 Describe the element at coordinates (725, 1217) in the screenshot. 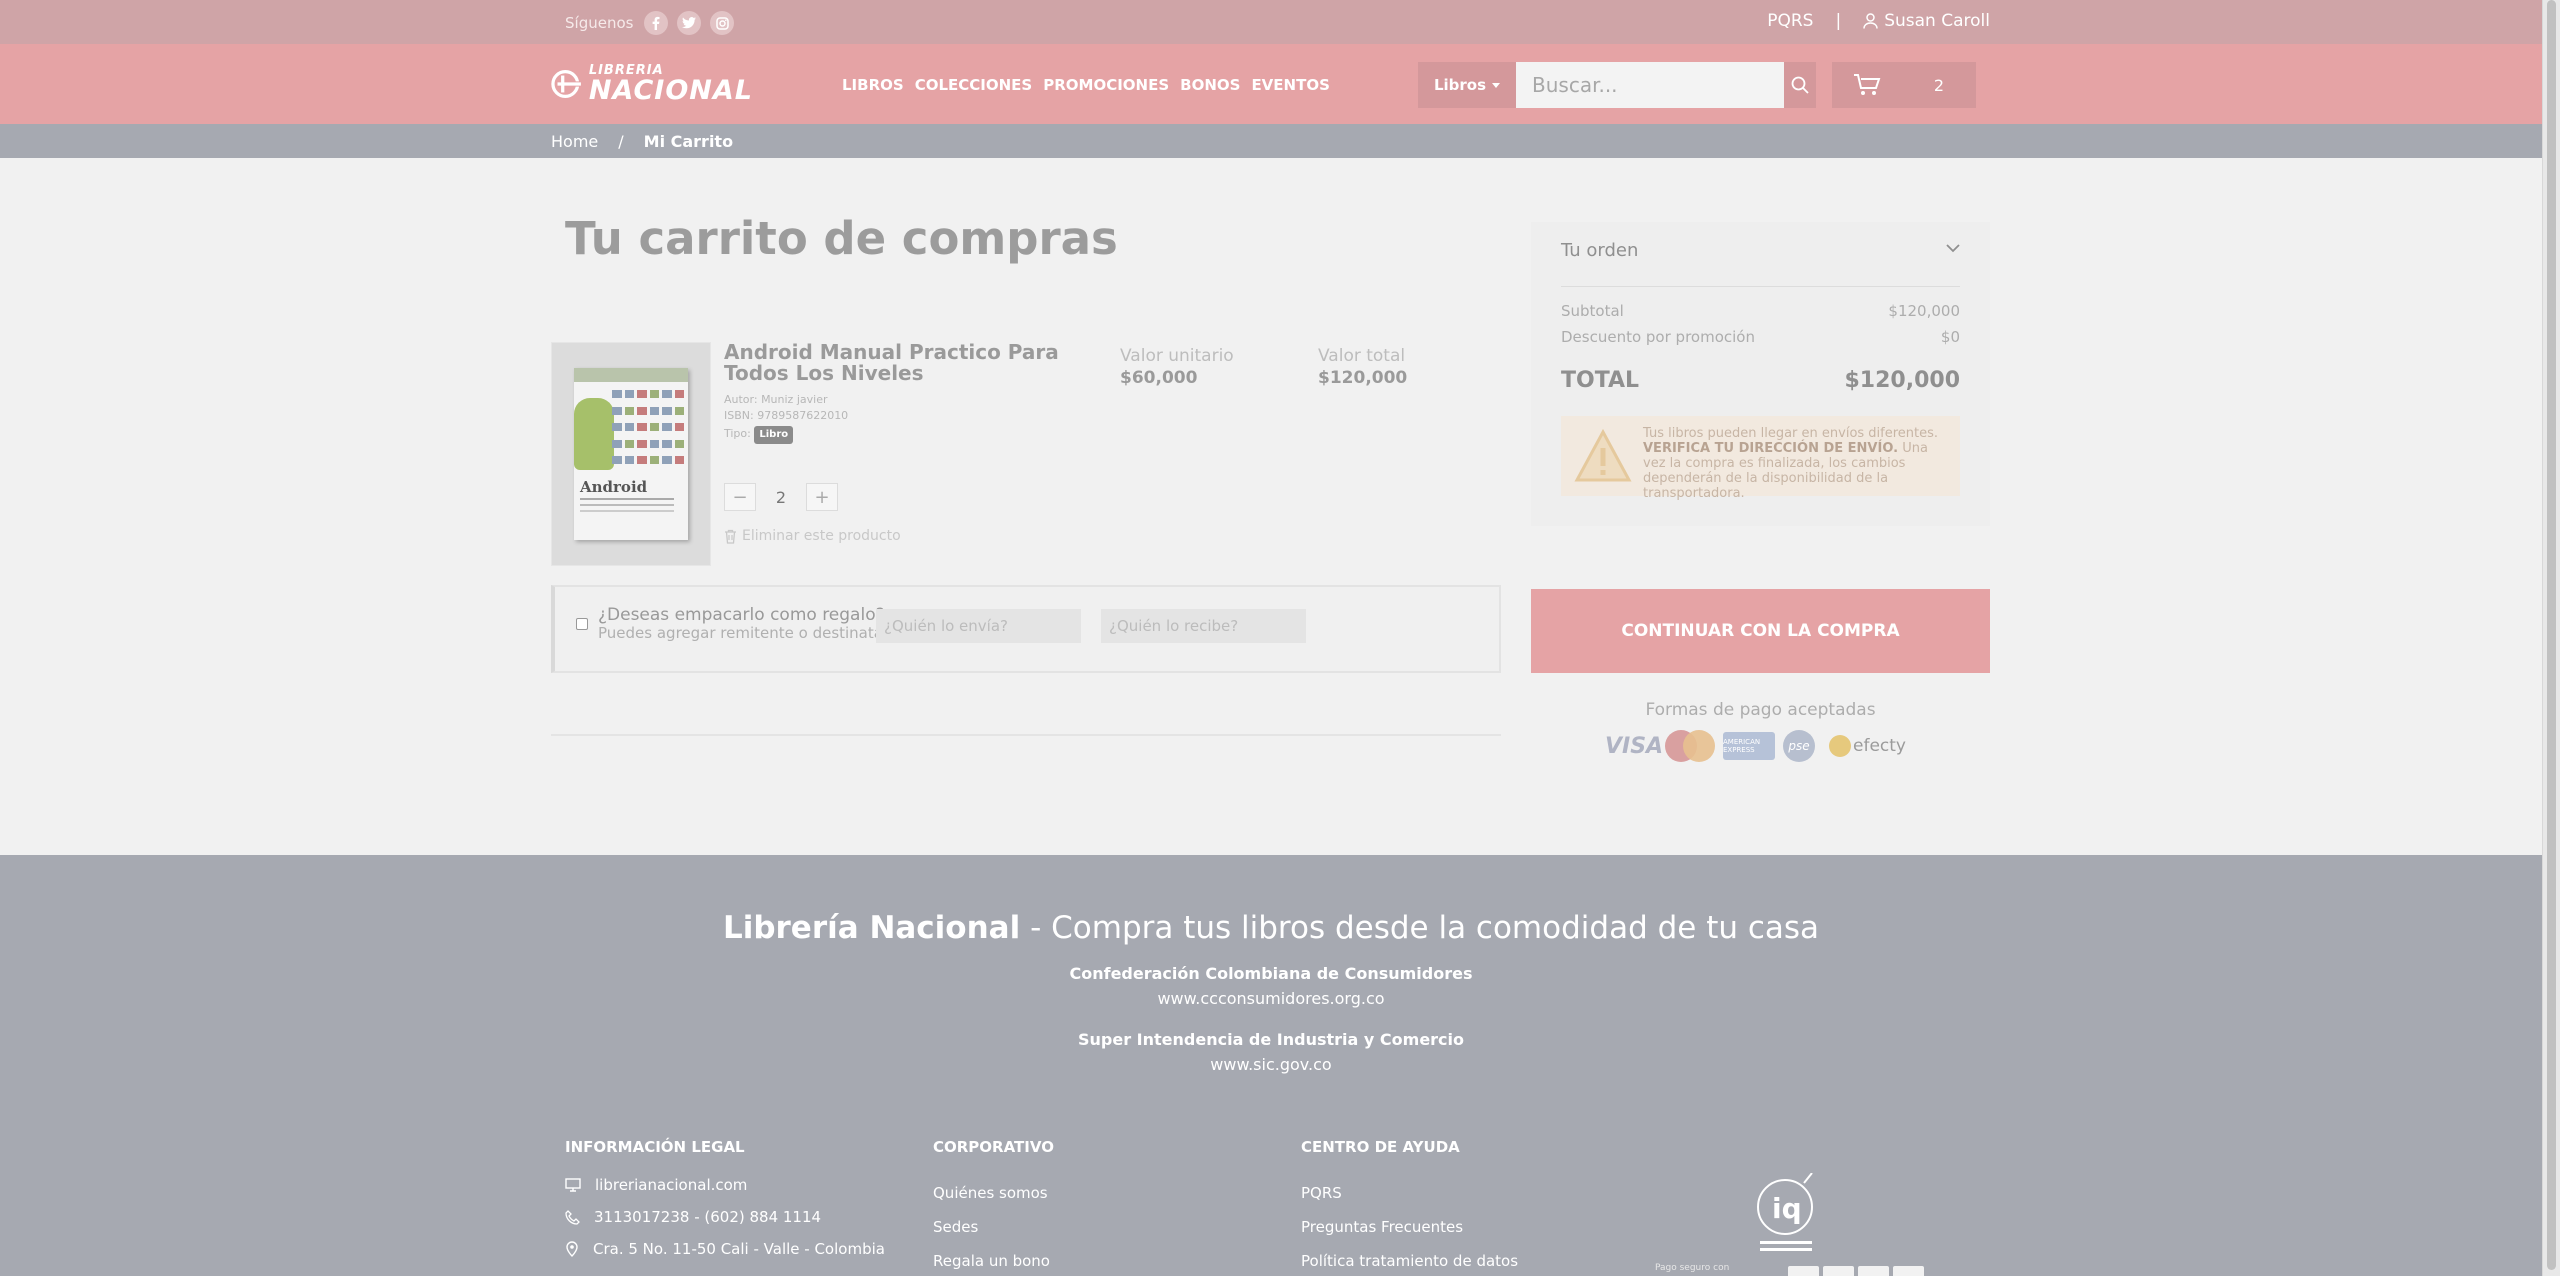

I see `legal-phone: 3113017238 - (602) 884 1114` at that location.